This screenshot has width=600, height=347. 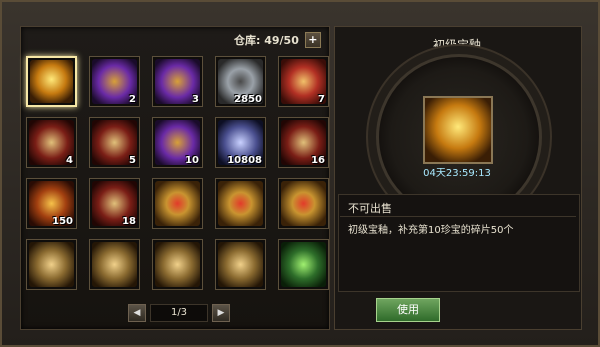 What do you see at coordinates (408, 310) in the screenshot?
I see `use-button: 使用` at bounding box center [408, 310].